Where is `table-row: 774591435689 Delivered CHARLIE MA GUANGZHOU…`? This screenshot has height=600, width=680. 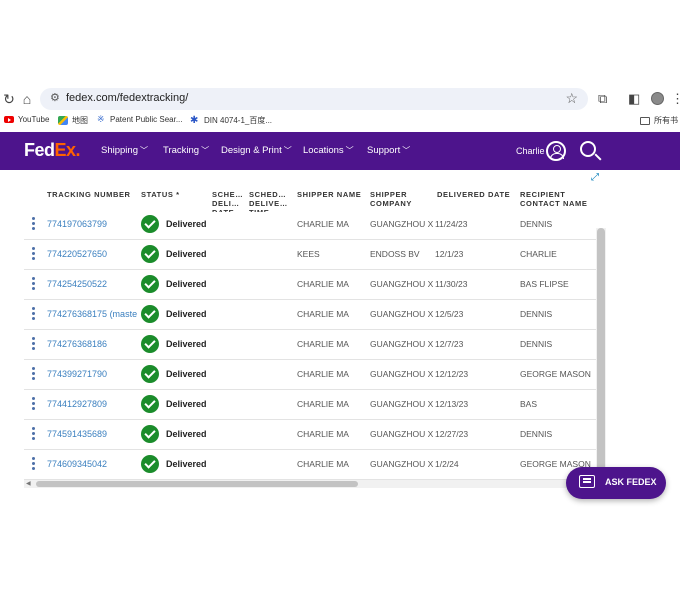
table-row: 774591435689 Delivered CHARLIE MA GUANGZHOU… is located at coordinates (310, 435).